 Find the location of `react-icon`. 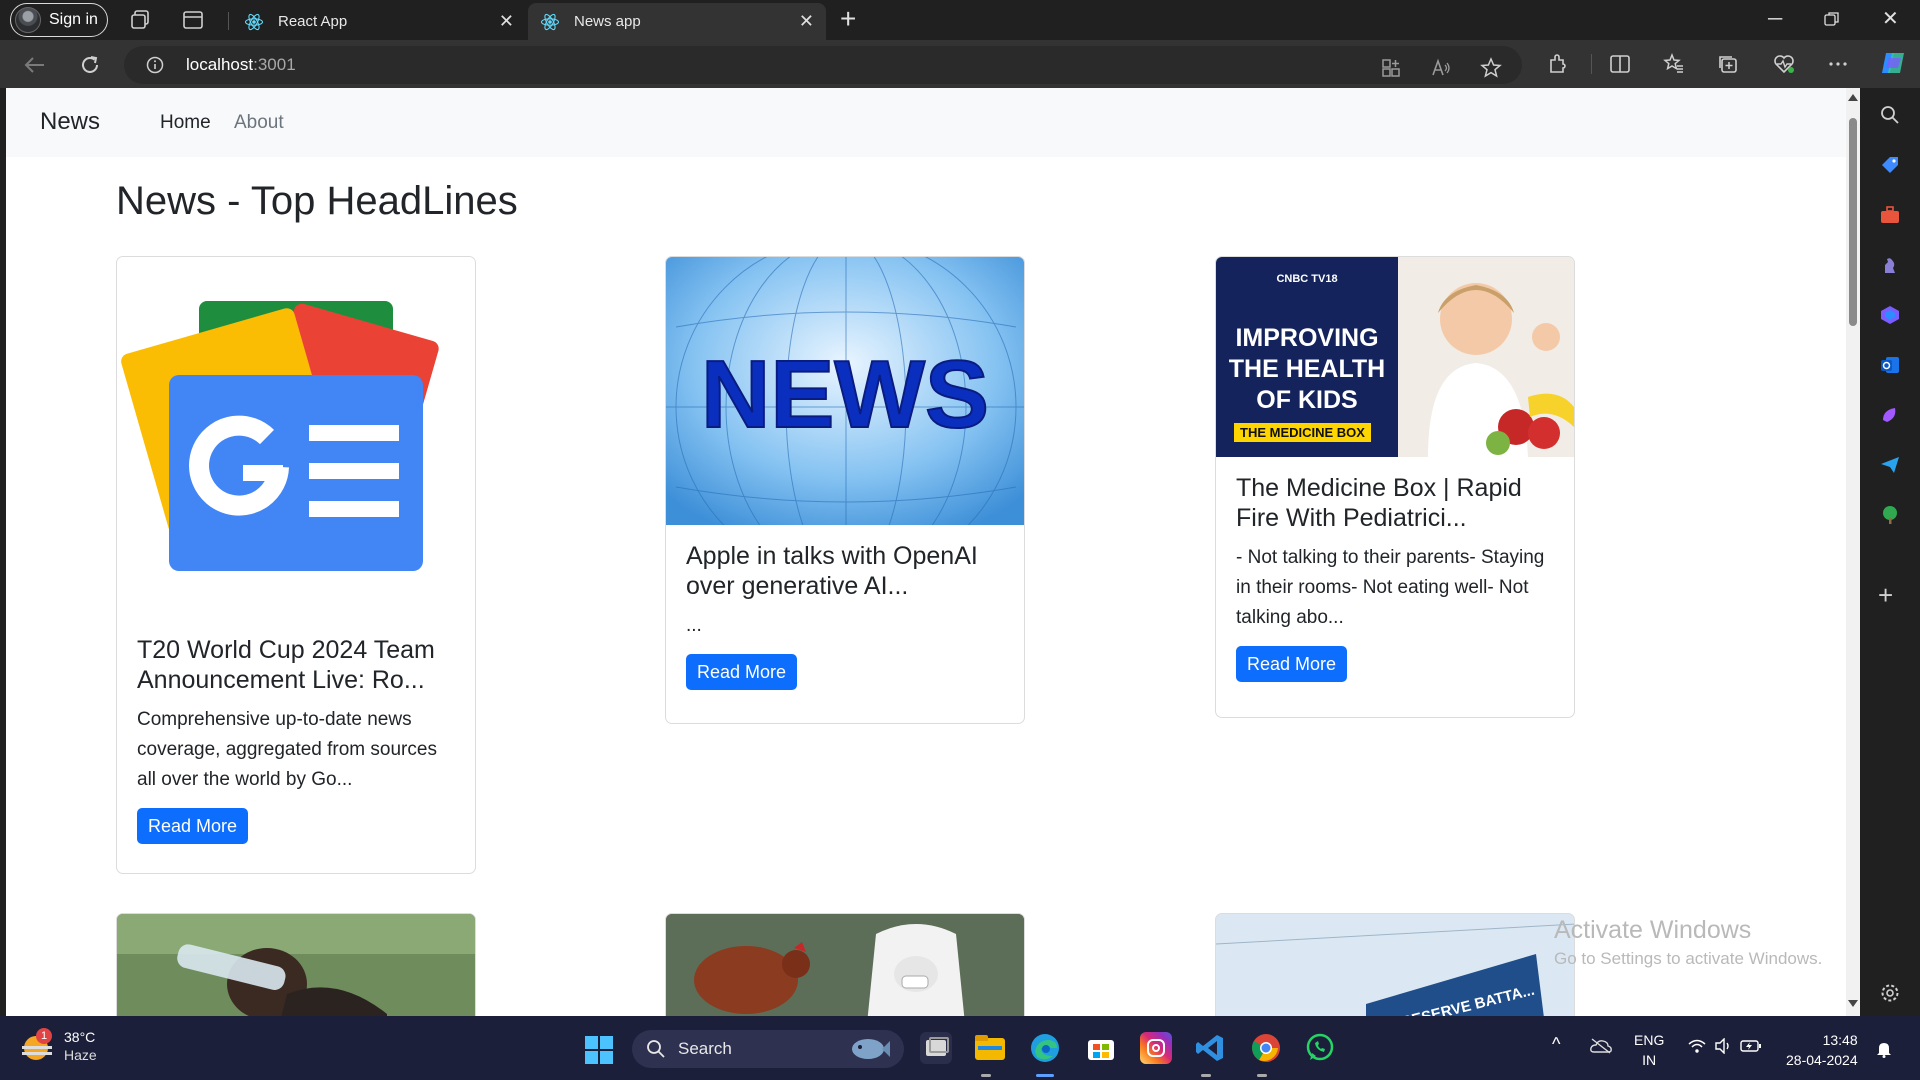

react-icon is located at coordinates (550, 21).